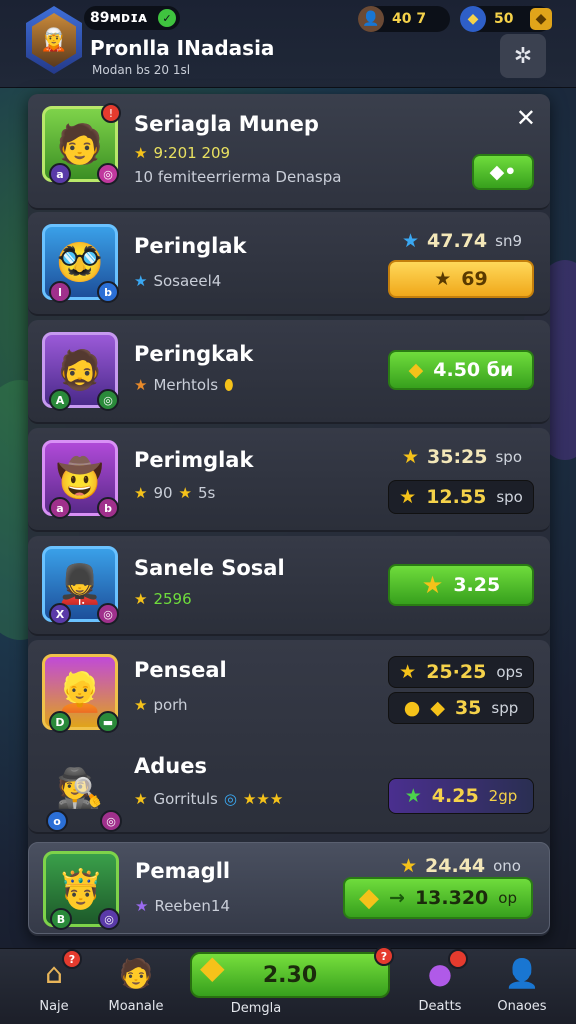 This screenshot has height=1024, width=576. I want to click on row-action-button: ● ◆ 35 spp, so click(461, 708).